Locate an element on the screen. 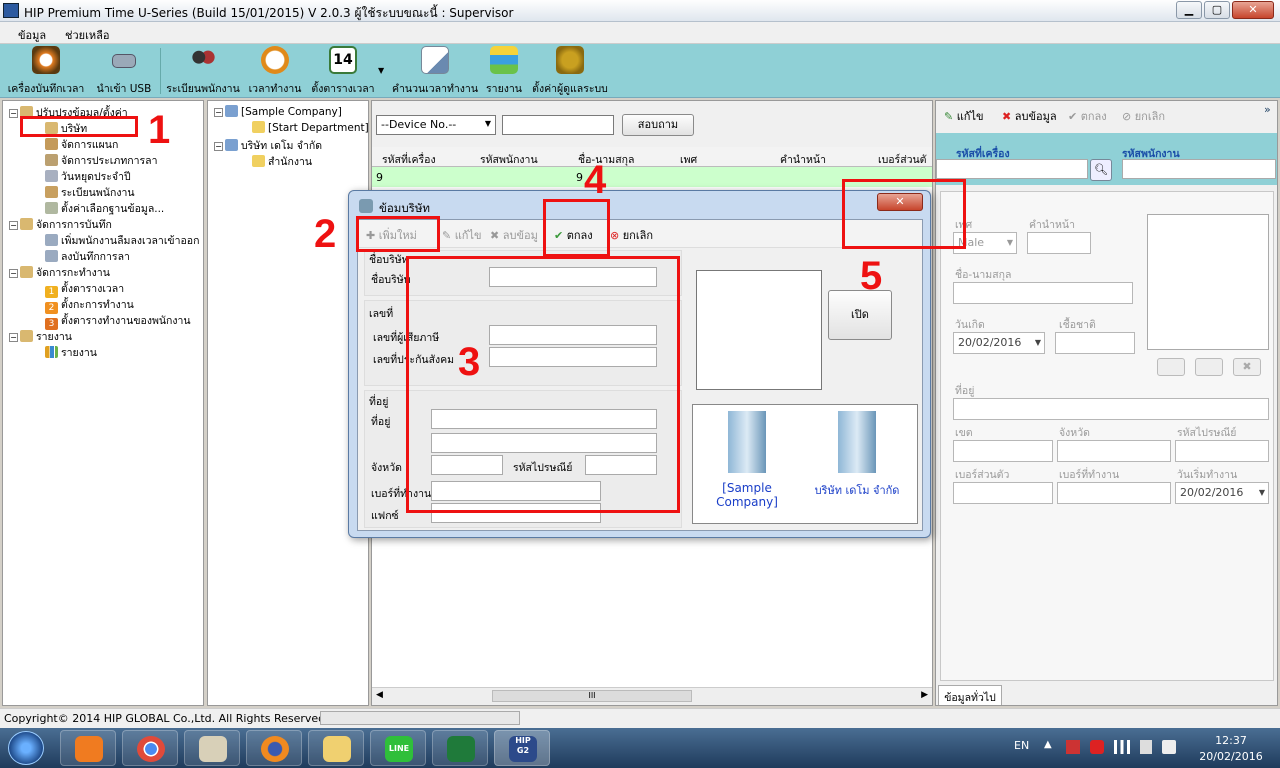 Image resolution: width=1280 pixels, height=768 pixels. tree-node-leave-record: ลงบันทึกการลา is located at coordinates (87, 256).